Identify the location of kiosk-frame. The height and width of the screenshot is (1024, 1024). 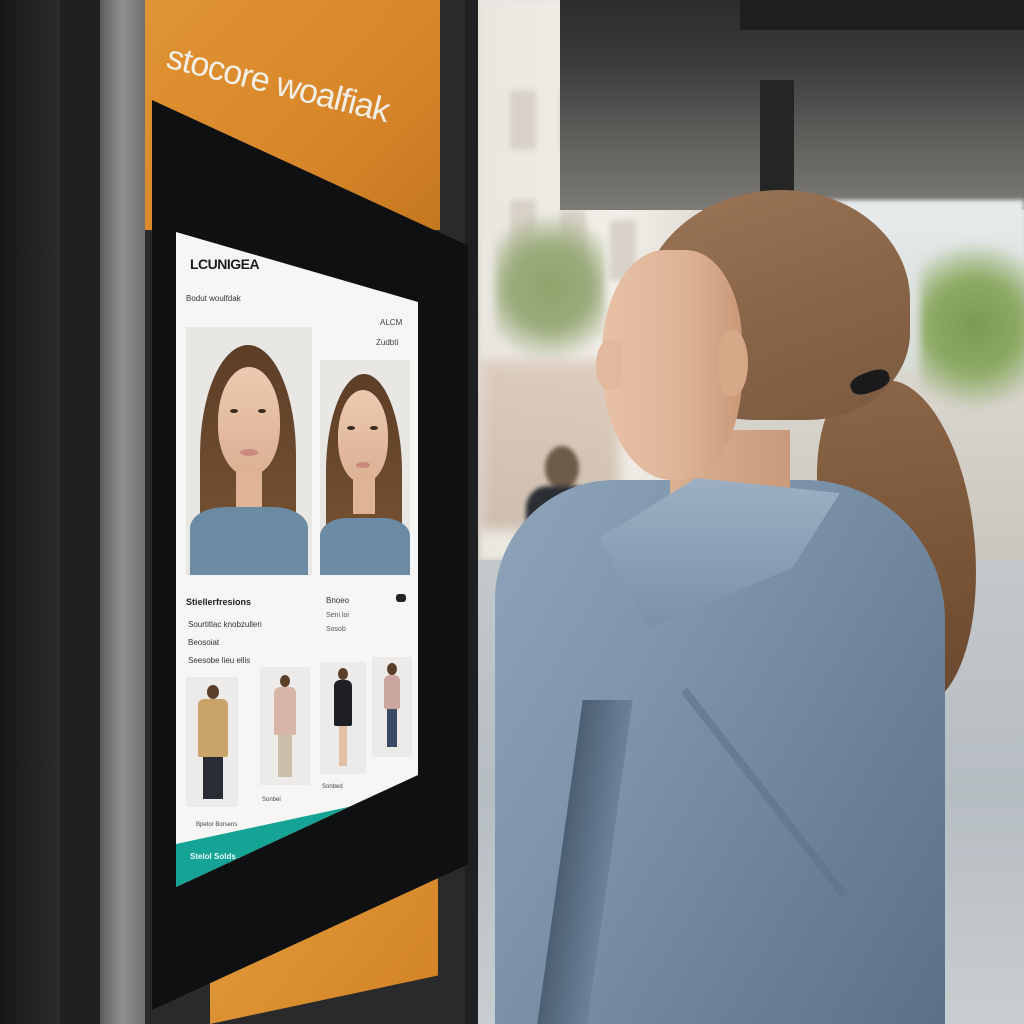
(30, 512).